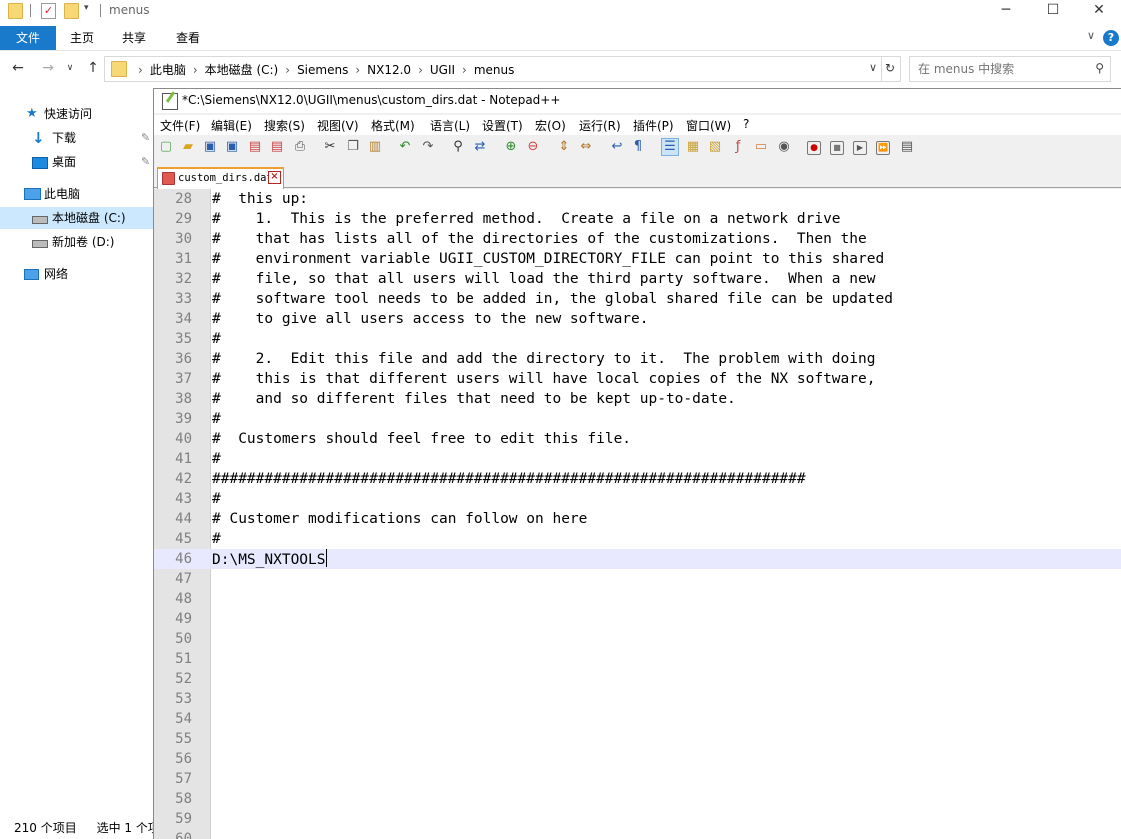  What do you see at coordinates (1111, 38) in the screenshot?
I see `help-button: ?` at bounding box center [1111, 38].